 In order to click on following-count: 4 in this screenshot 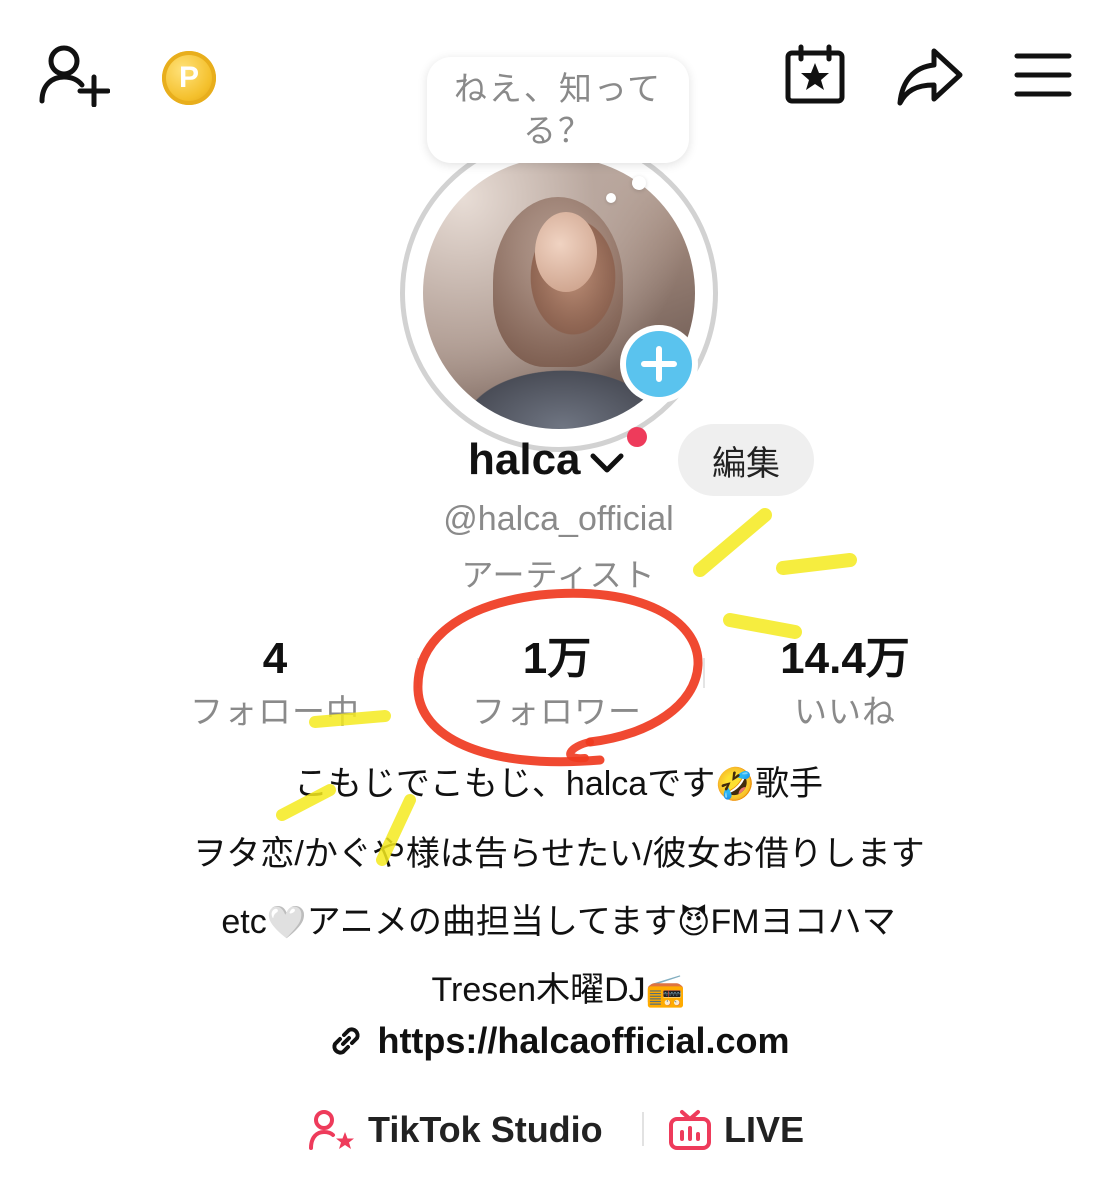, I will do `click(275, 658)`.